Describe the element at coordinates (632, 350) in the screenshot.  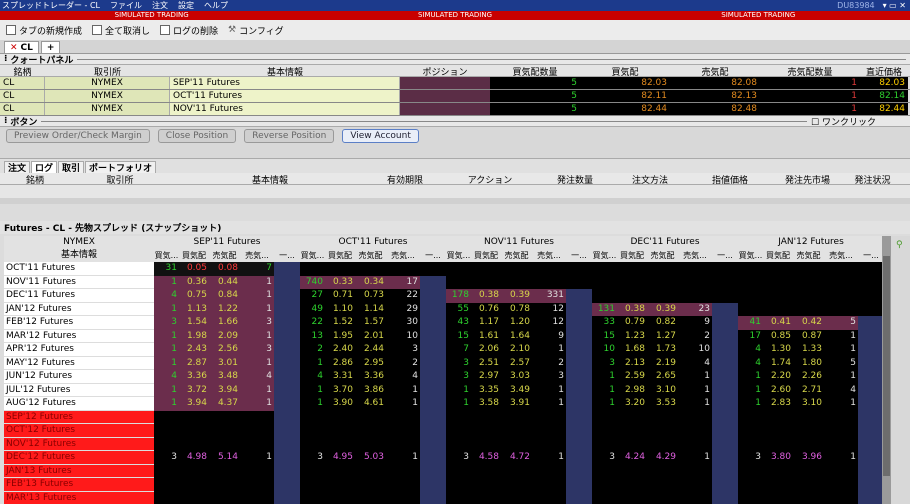
I see `spread-cell: 1.68` at that location.